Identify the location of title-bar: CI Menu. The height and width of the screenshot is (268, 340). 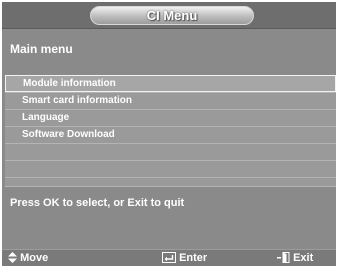
(169, 15).